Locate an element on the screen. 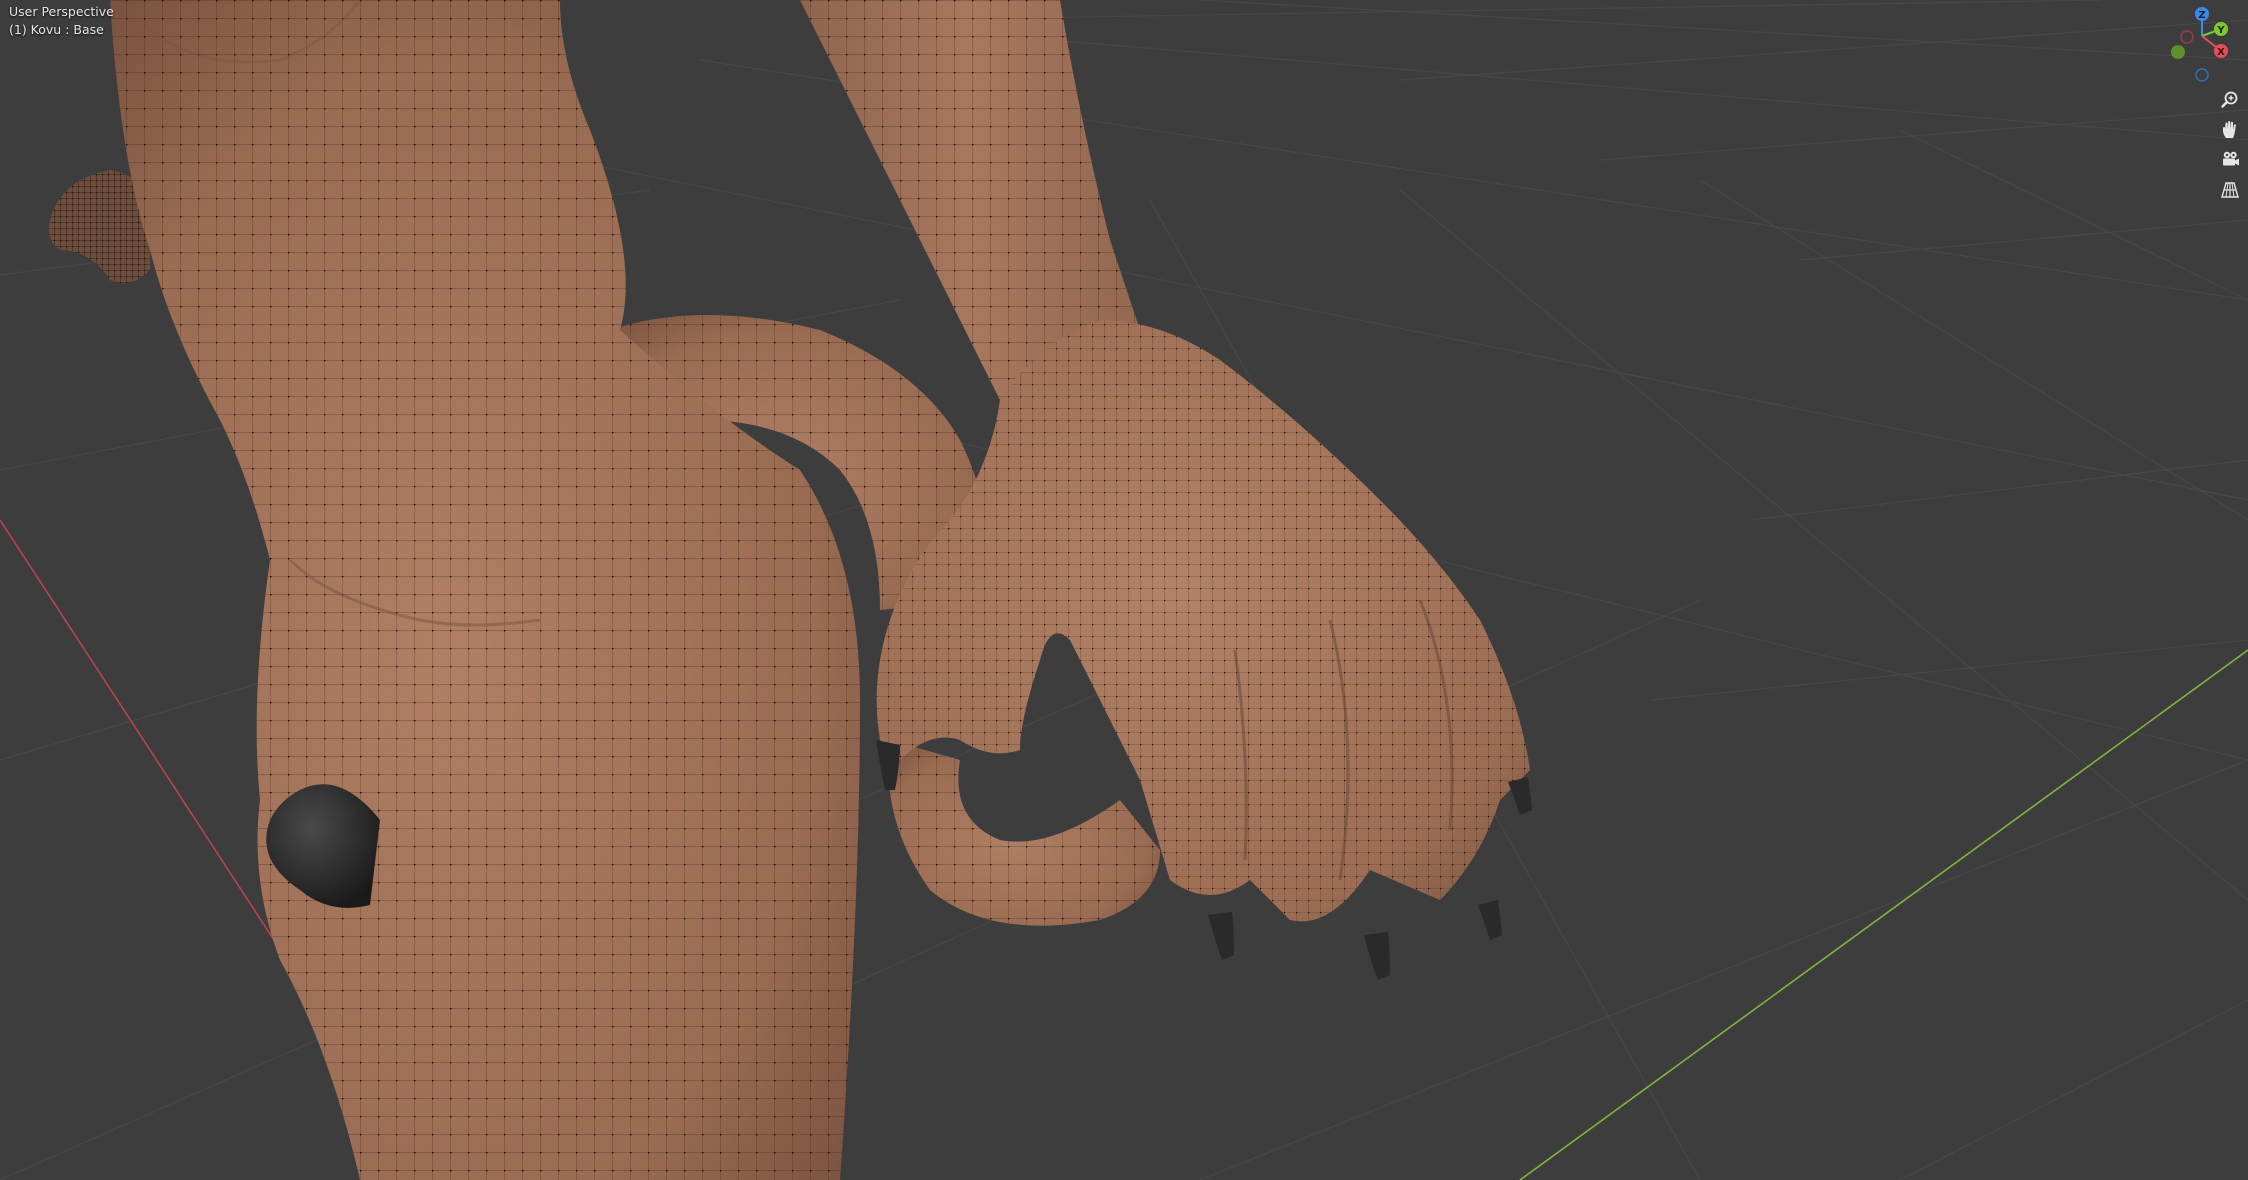 This screenshot has height=1180, width=2248. gizmo-neg-z-icon is located at coordinates (2202, 75).